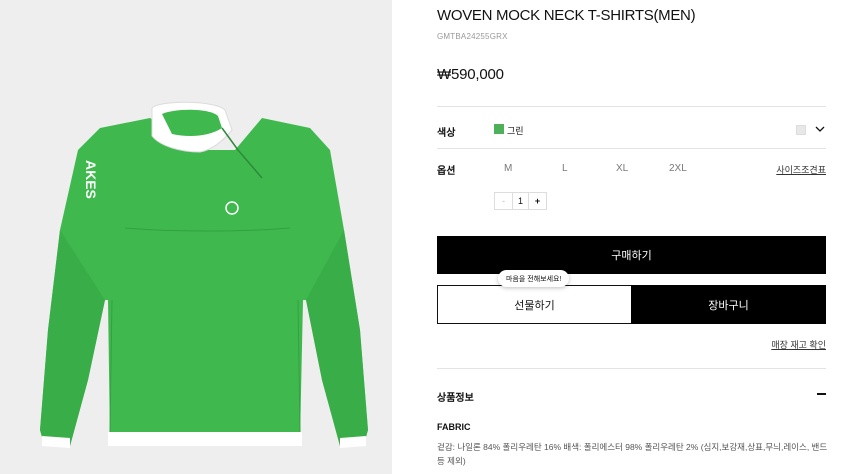 Image resolution: width=860 pixels, height=474 pixels. Describe the element at coordinates (454, 427) in the screenshot. I see `fabric-heading: FABRIC` at that location.